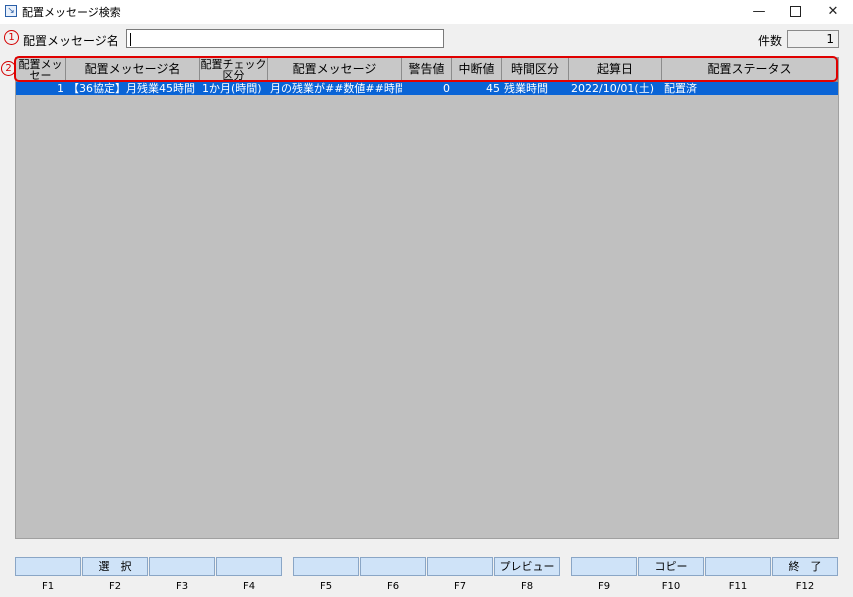  I want to click on f11-button, so click(738, 566).